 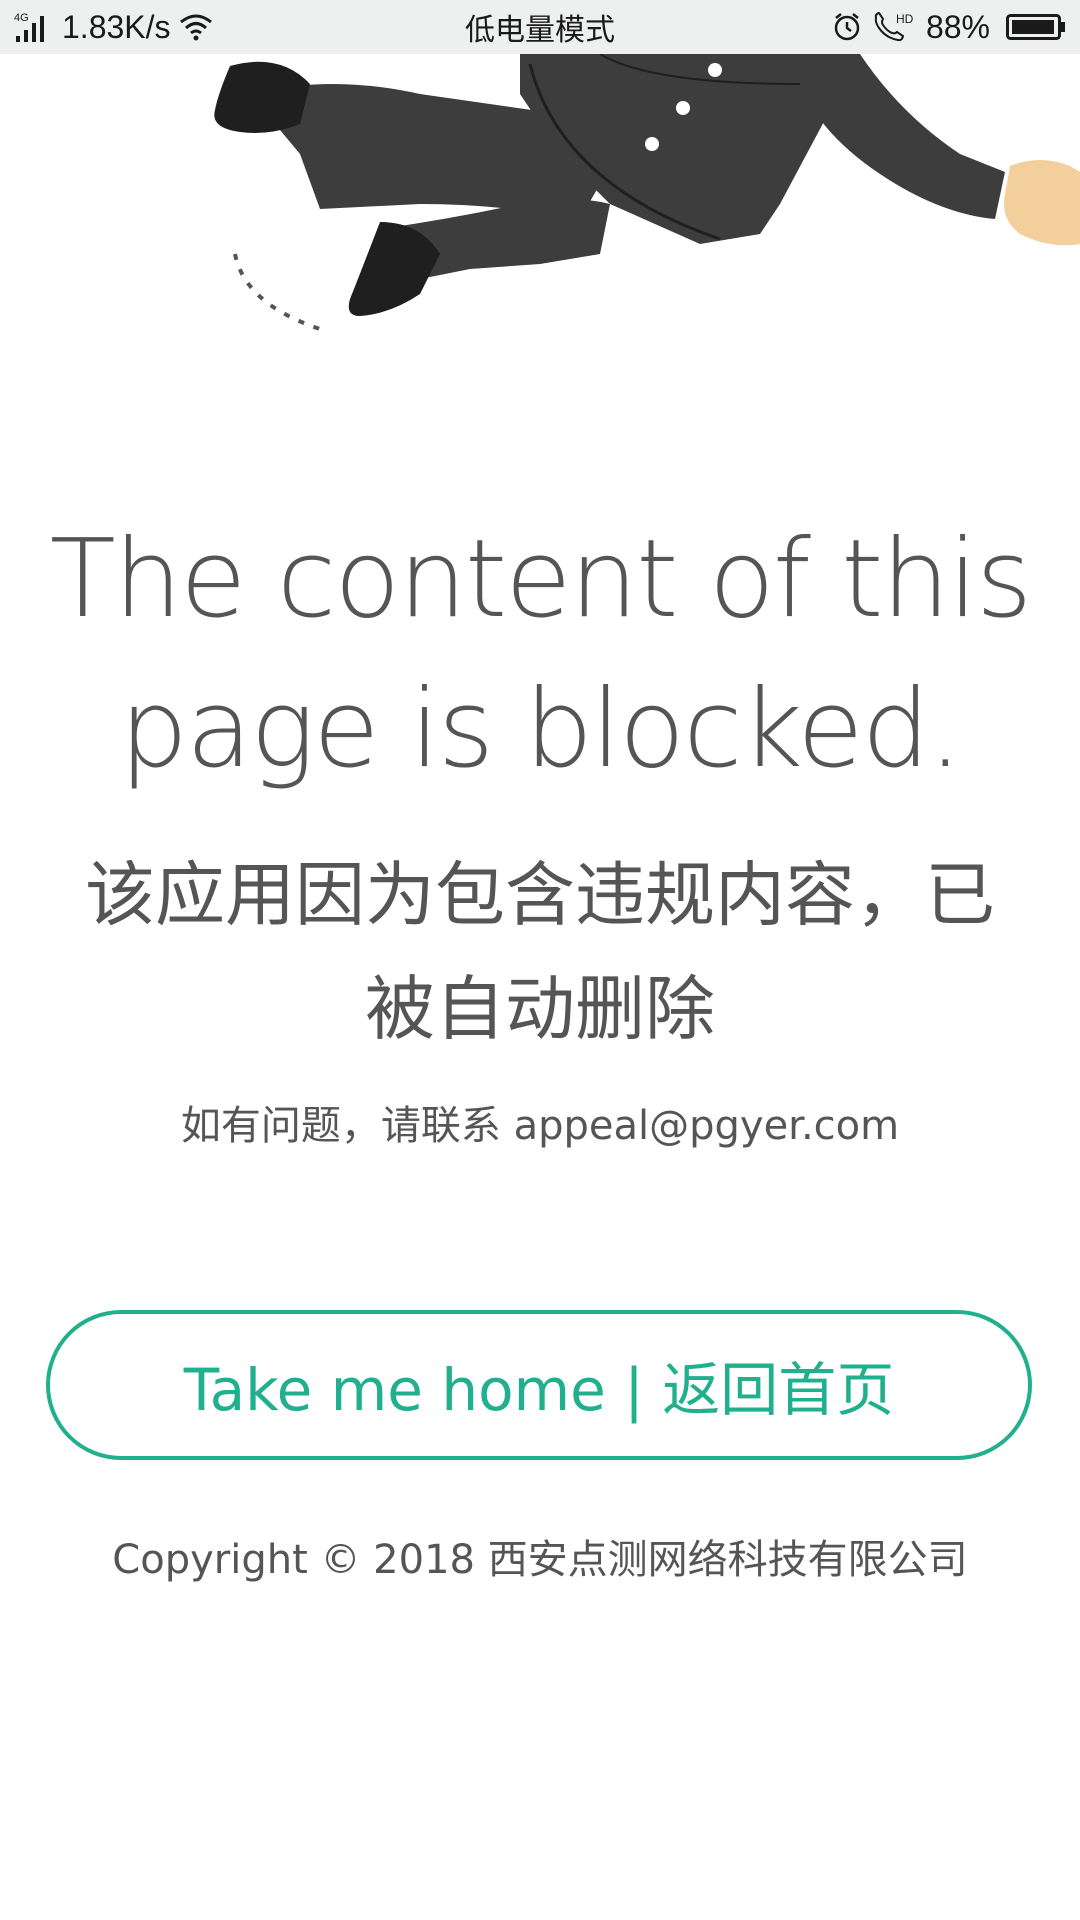 I want to click on take-me-home-button: Take me home | 返回首页, so click(x=539, y=1385).